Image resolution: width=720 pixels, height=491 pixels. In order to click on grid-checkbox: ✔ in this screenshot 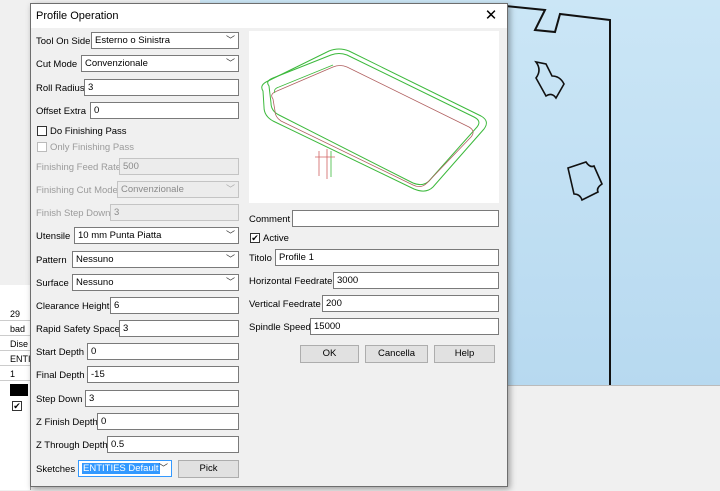, I will do `click(17, 406)`.